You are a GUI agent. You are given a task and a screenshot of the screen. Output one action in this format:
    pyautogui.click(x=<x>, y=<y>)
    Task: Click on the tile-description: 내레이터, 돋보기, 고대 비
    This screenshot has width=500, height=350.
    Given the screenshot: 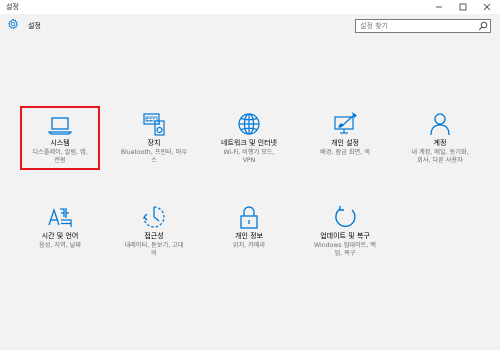 What is the action you would take?
    pyautogui.click(x=154, y=249)
    